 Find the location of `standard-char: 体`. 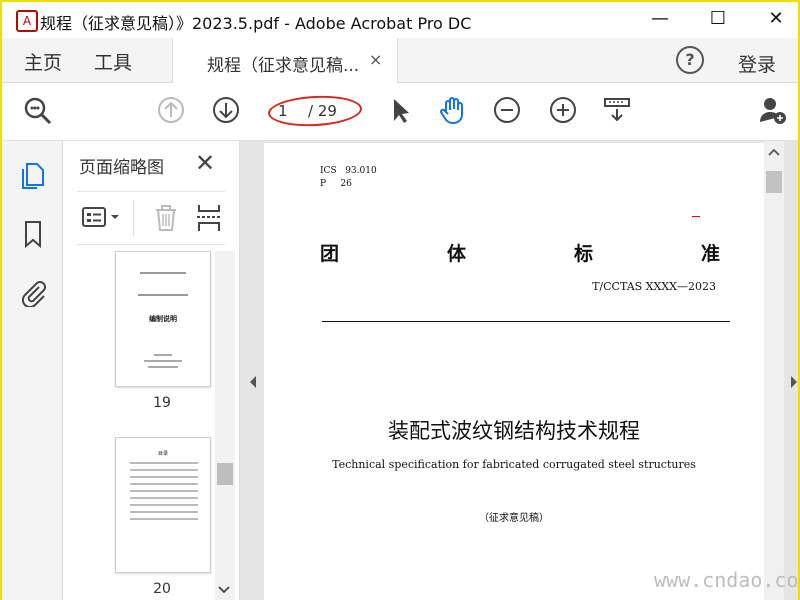

standard-char: 体 is located at coordinates (456, 254).